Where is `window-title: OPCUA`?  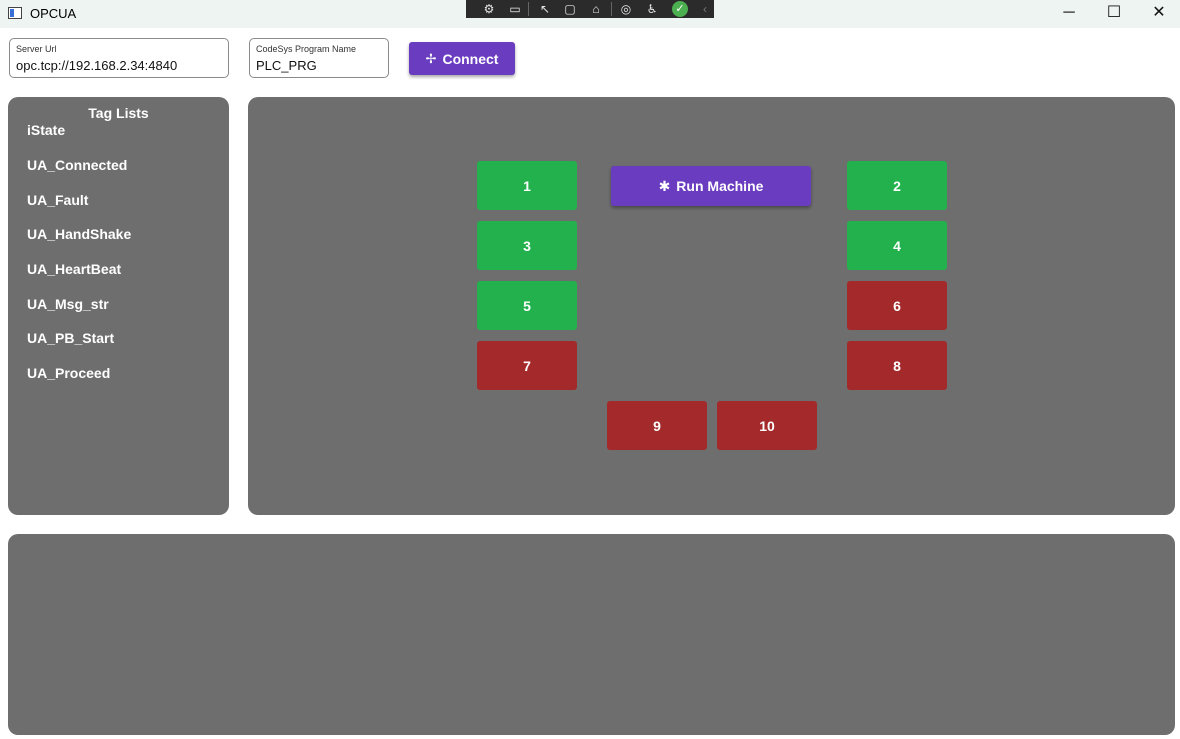 window-title: OPCUA is located at coordinates (53, 13).